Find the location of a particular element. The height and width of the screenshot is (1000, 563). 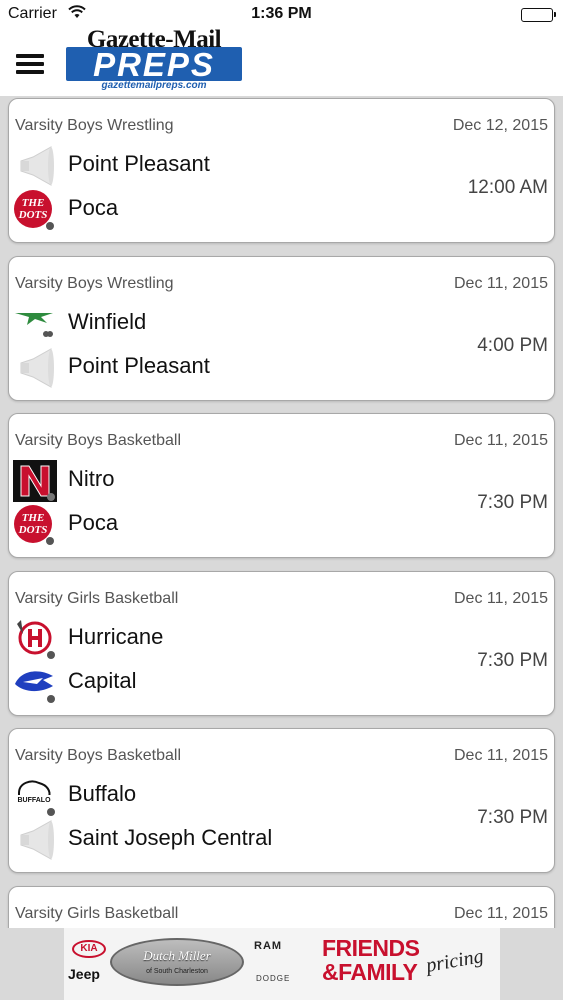

app-logo: Gazette-Mail PREPS gazettemailpreps.com is located at coordinates (154, 60).